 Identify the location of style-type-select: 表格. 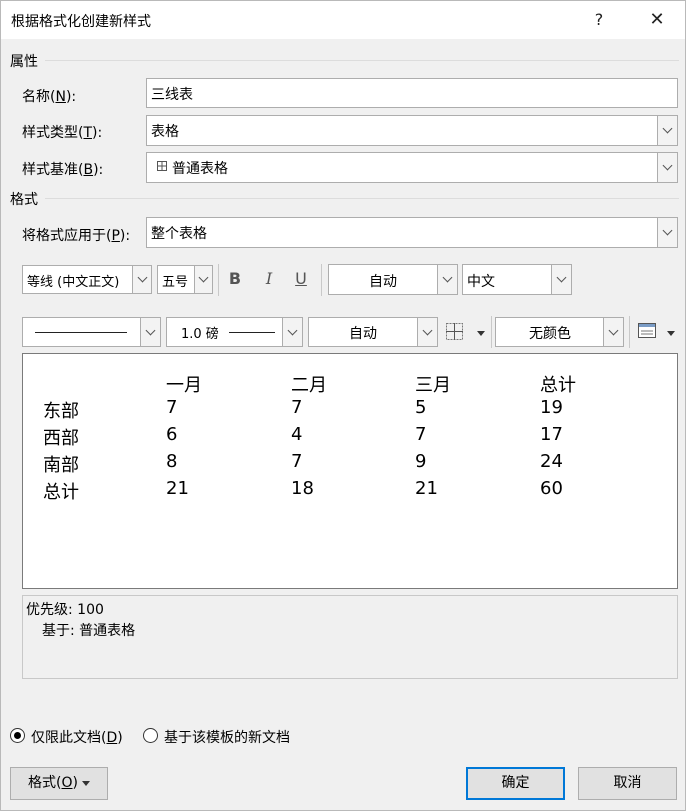
(412, 130).